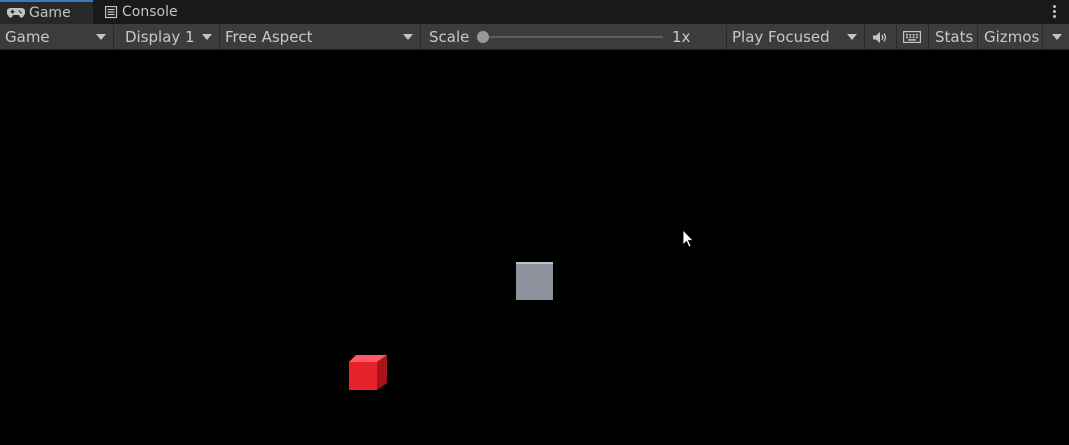 Image resolution: width=1069 pixels, height=445 pixels. What do you see at coordinates (572, 37) in the screenshot?
I see `scale-slider-track` at bounding box center [572, 37].